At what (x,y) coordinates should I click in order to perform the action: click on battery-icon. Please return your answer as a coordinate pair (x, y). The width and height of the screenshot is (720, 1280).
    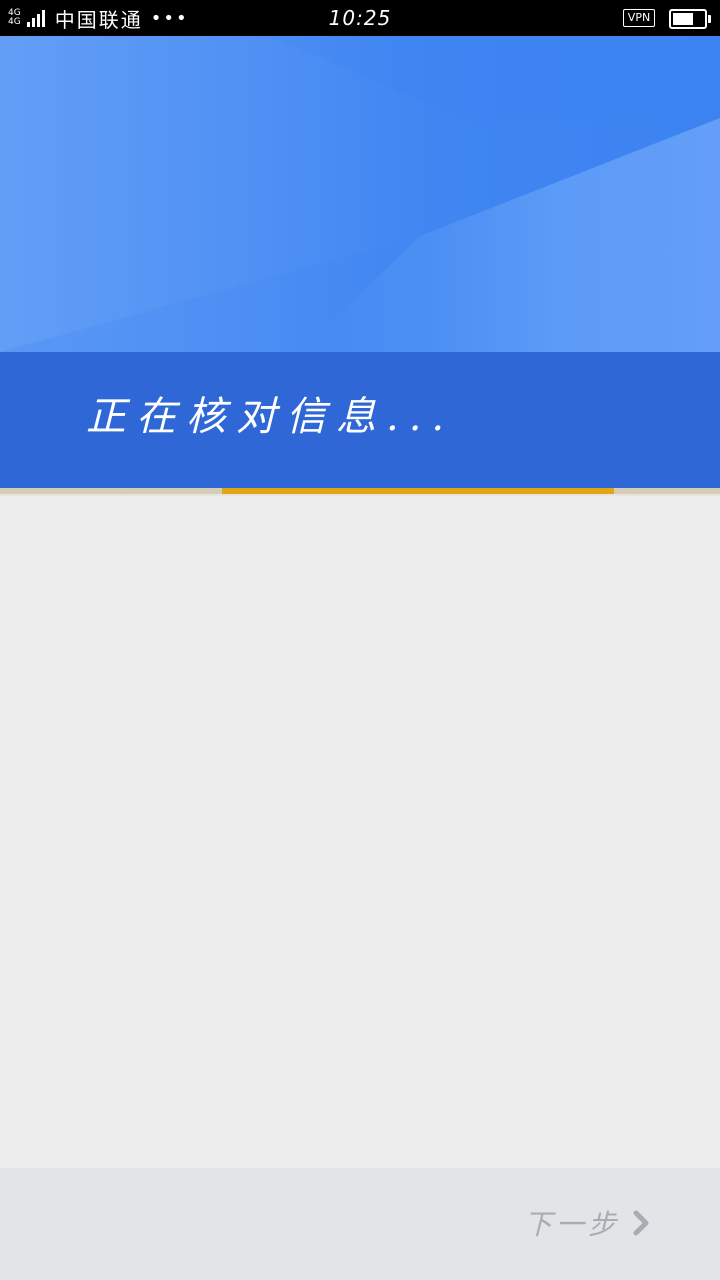
    Looking at the image, I should click on (690, 19).